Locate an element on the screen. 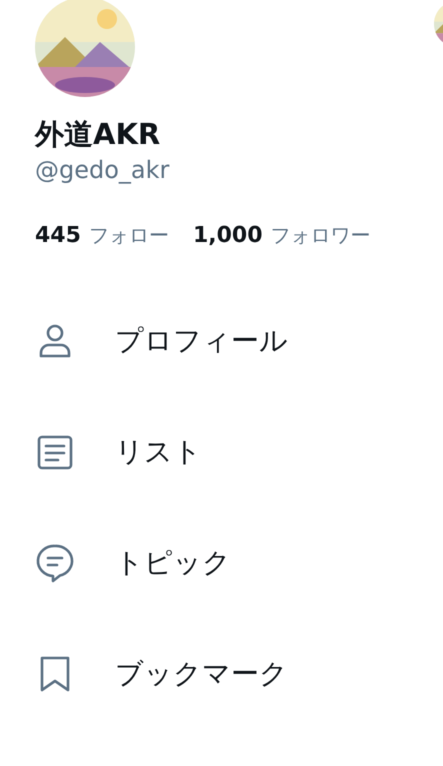 The height and width of the screenshot is (766, 443). stat-count: 445 is located at coordinates (58, 236).